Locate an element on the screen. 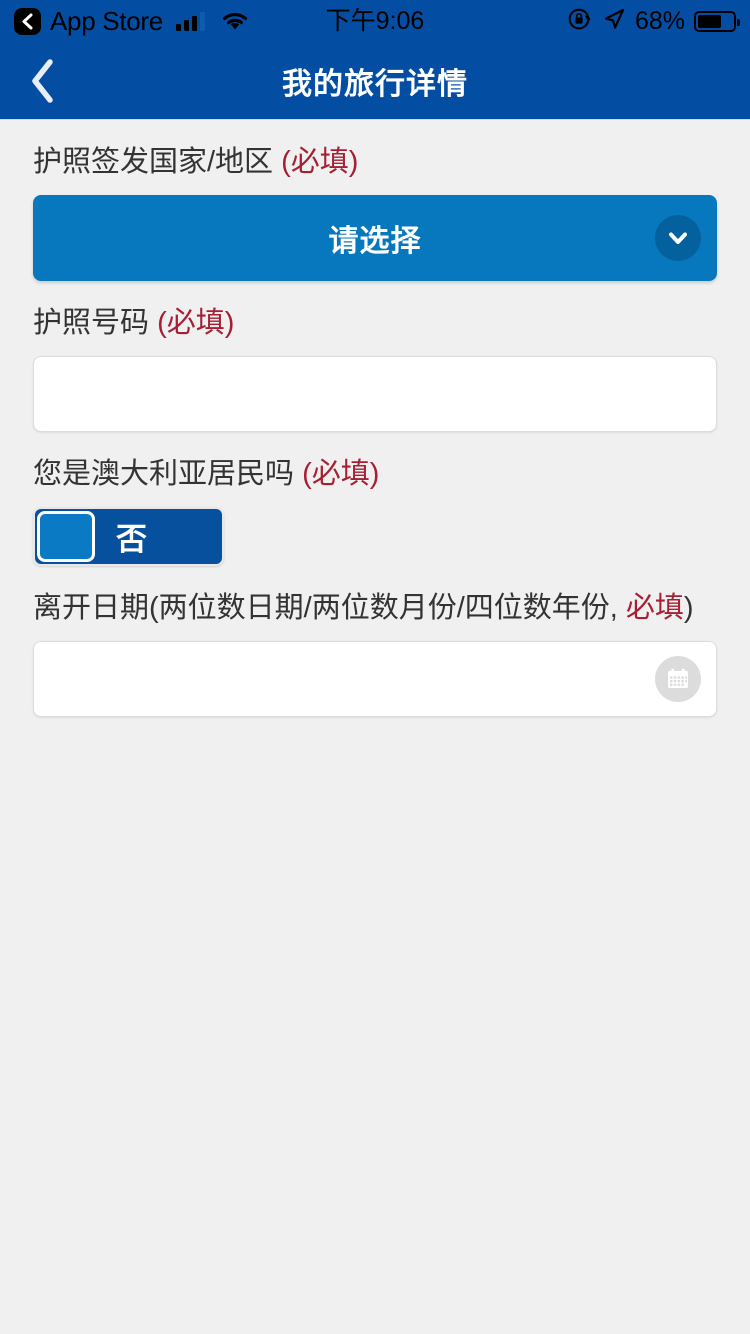 This screenshot has width=750, height=1334. back-button is located at coordinates (43, 81).